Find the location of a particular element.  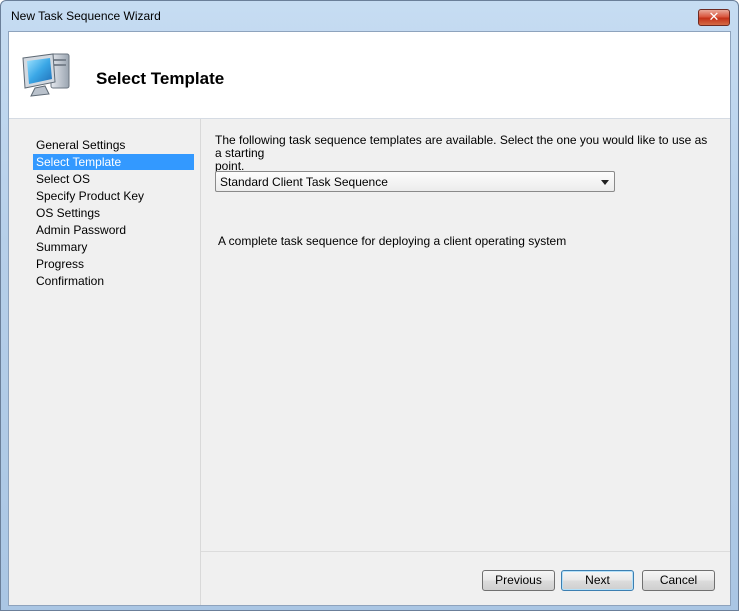

close-icon: ✕ is located at coordinates (714, 17).